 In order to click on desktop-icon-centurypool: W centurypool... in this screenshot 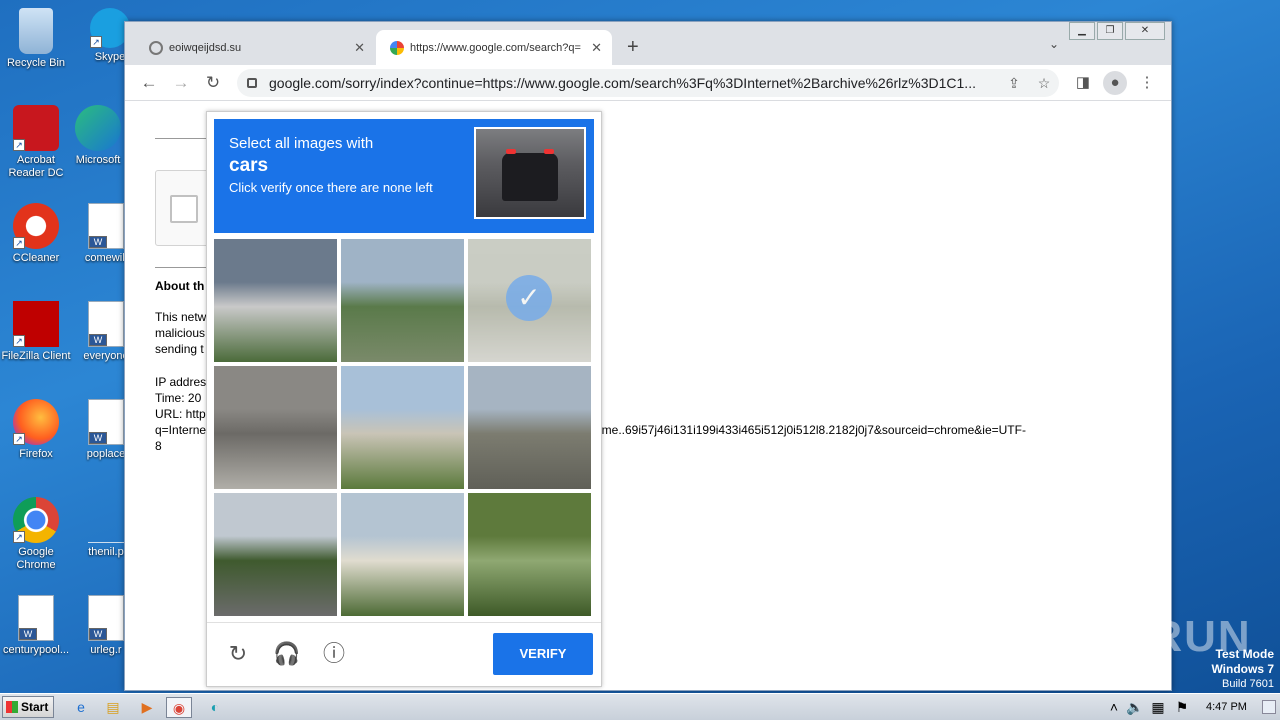, I will do `click(36, 626)`.